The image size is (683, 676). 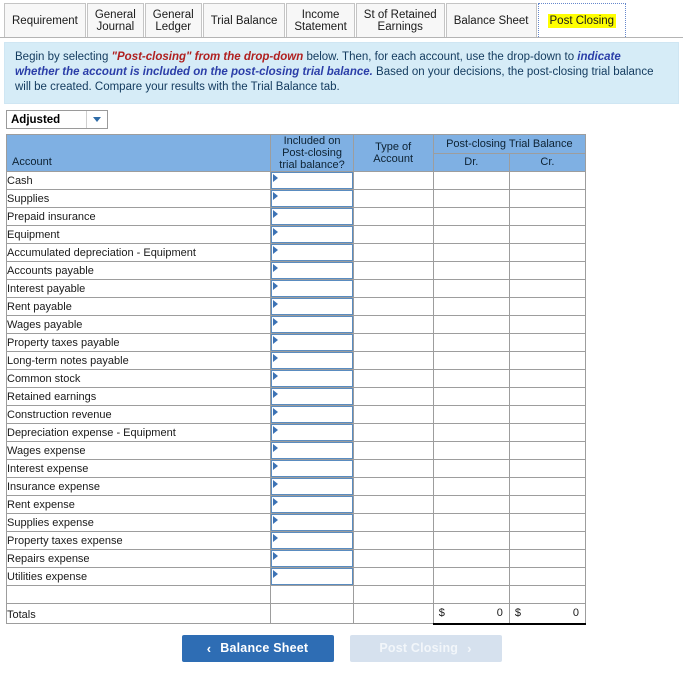 I want to click on account-name-cell: Repairs expense, so click(x=138, y=558).